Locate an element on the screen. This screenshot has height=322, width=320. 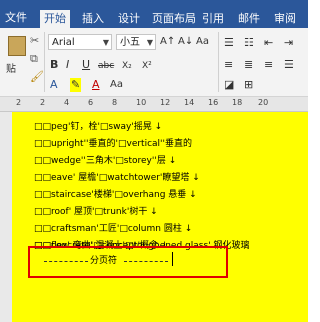
cut-icon: ✂ is located at coordinates (34, 40).